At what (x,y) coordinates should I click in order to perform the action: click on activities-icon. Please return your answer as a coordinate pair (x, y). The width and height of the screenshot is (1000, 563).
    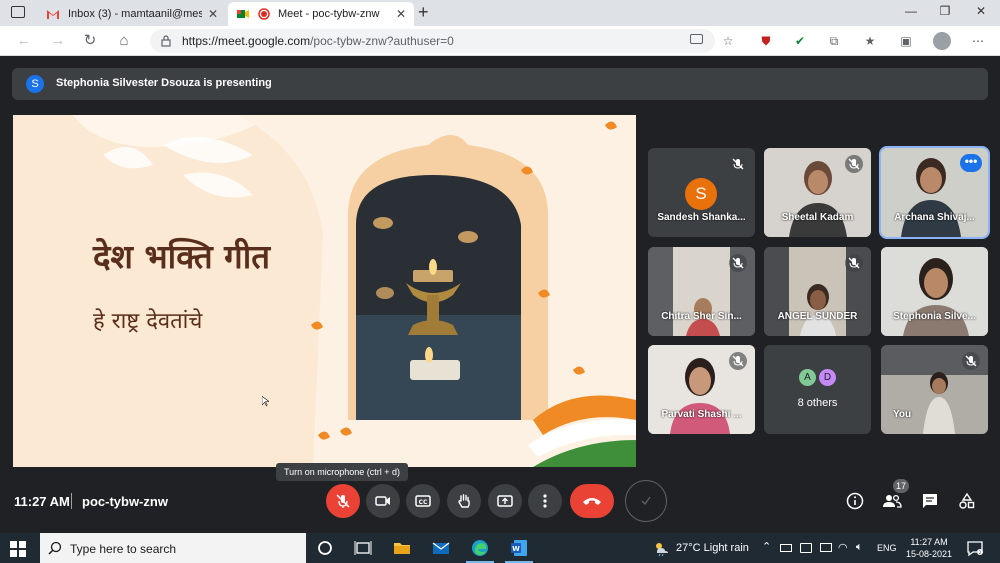
    Looking at the image, I should click on (967, 500).